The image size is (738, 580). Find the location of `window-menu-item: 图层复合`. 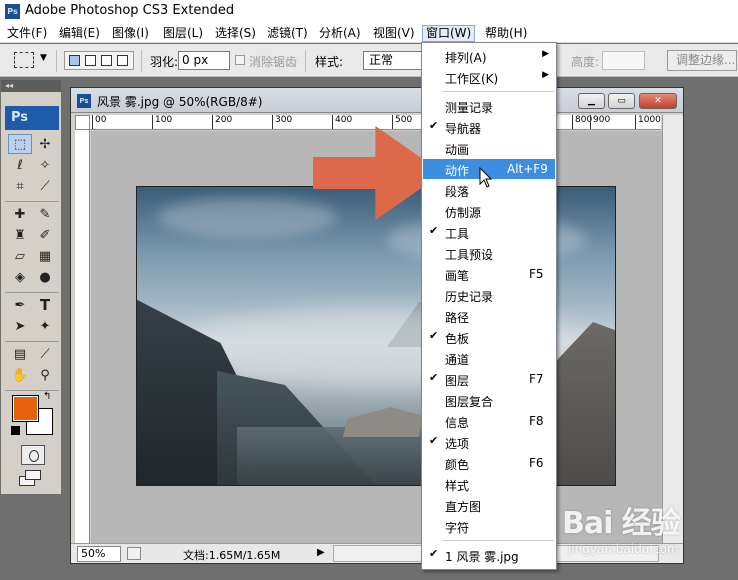

window-menu-item: 图层复合 is located at coordinates (489, 400).